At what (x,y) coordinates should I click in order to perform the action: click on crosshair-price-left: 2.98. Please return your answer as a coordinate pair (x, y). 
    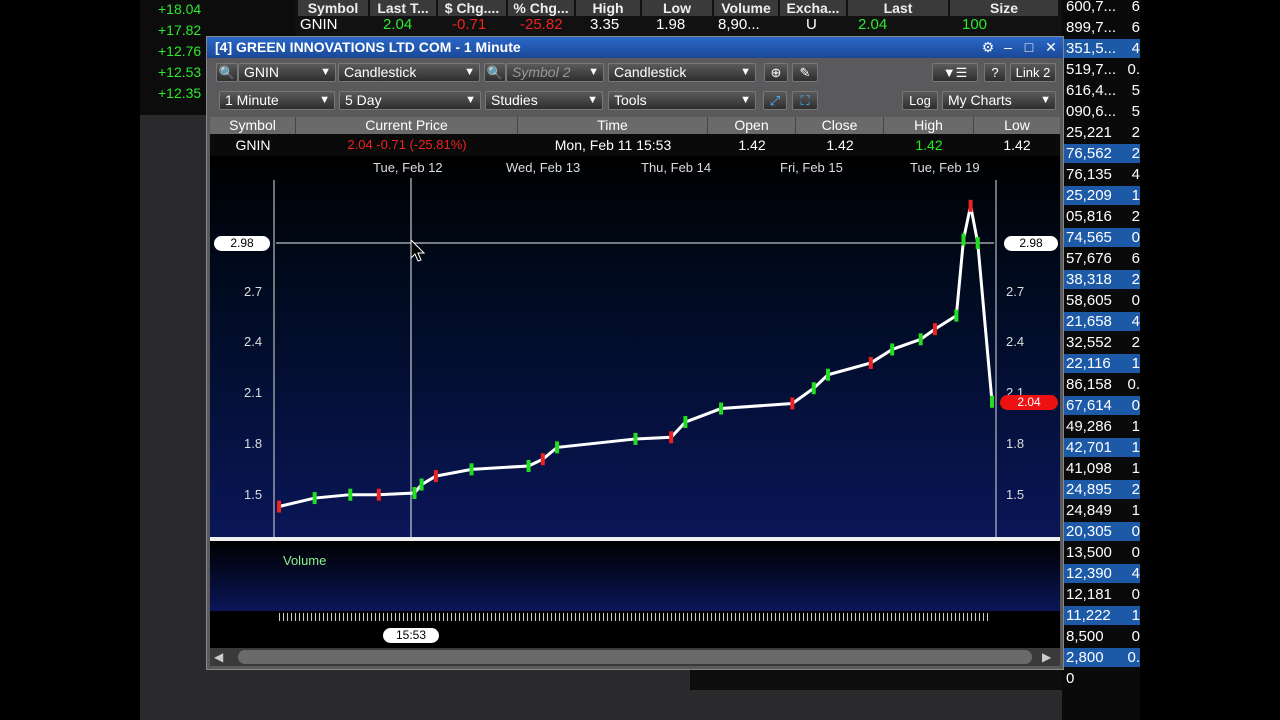
    Looking at the image, I should click on (242, 243).